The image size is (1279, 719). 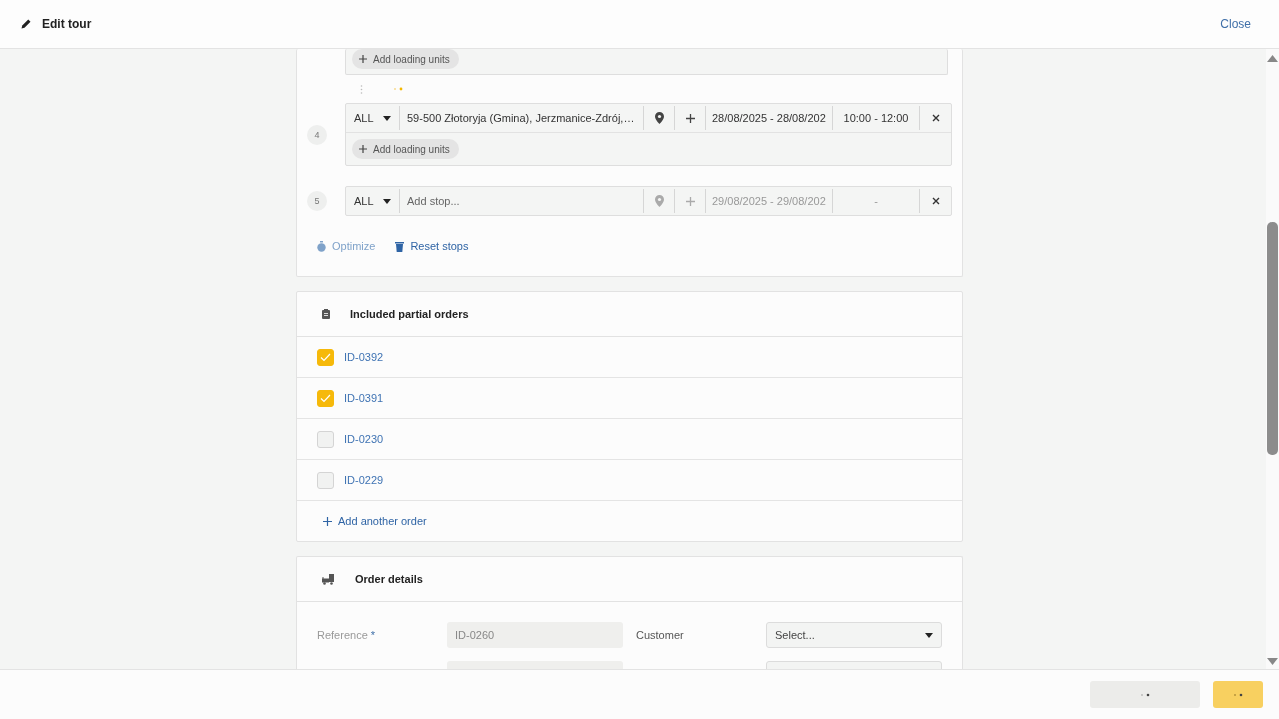 What do you see at coordinates (400, 246) in the screenshot?
I see `trash-icon` at bounding box center [400, 246].